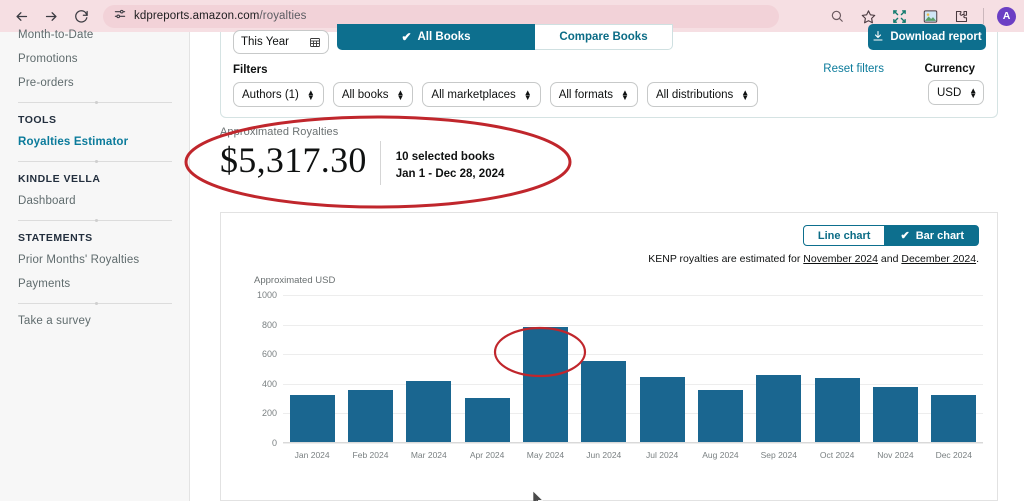 The height and width of the screenshot is (501, 1024). I want to click on address-bar-text: kdpreports.amazon.com/royalties, so click(220, 16).